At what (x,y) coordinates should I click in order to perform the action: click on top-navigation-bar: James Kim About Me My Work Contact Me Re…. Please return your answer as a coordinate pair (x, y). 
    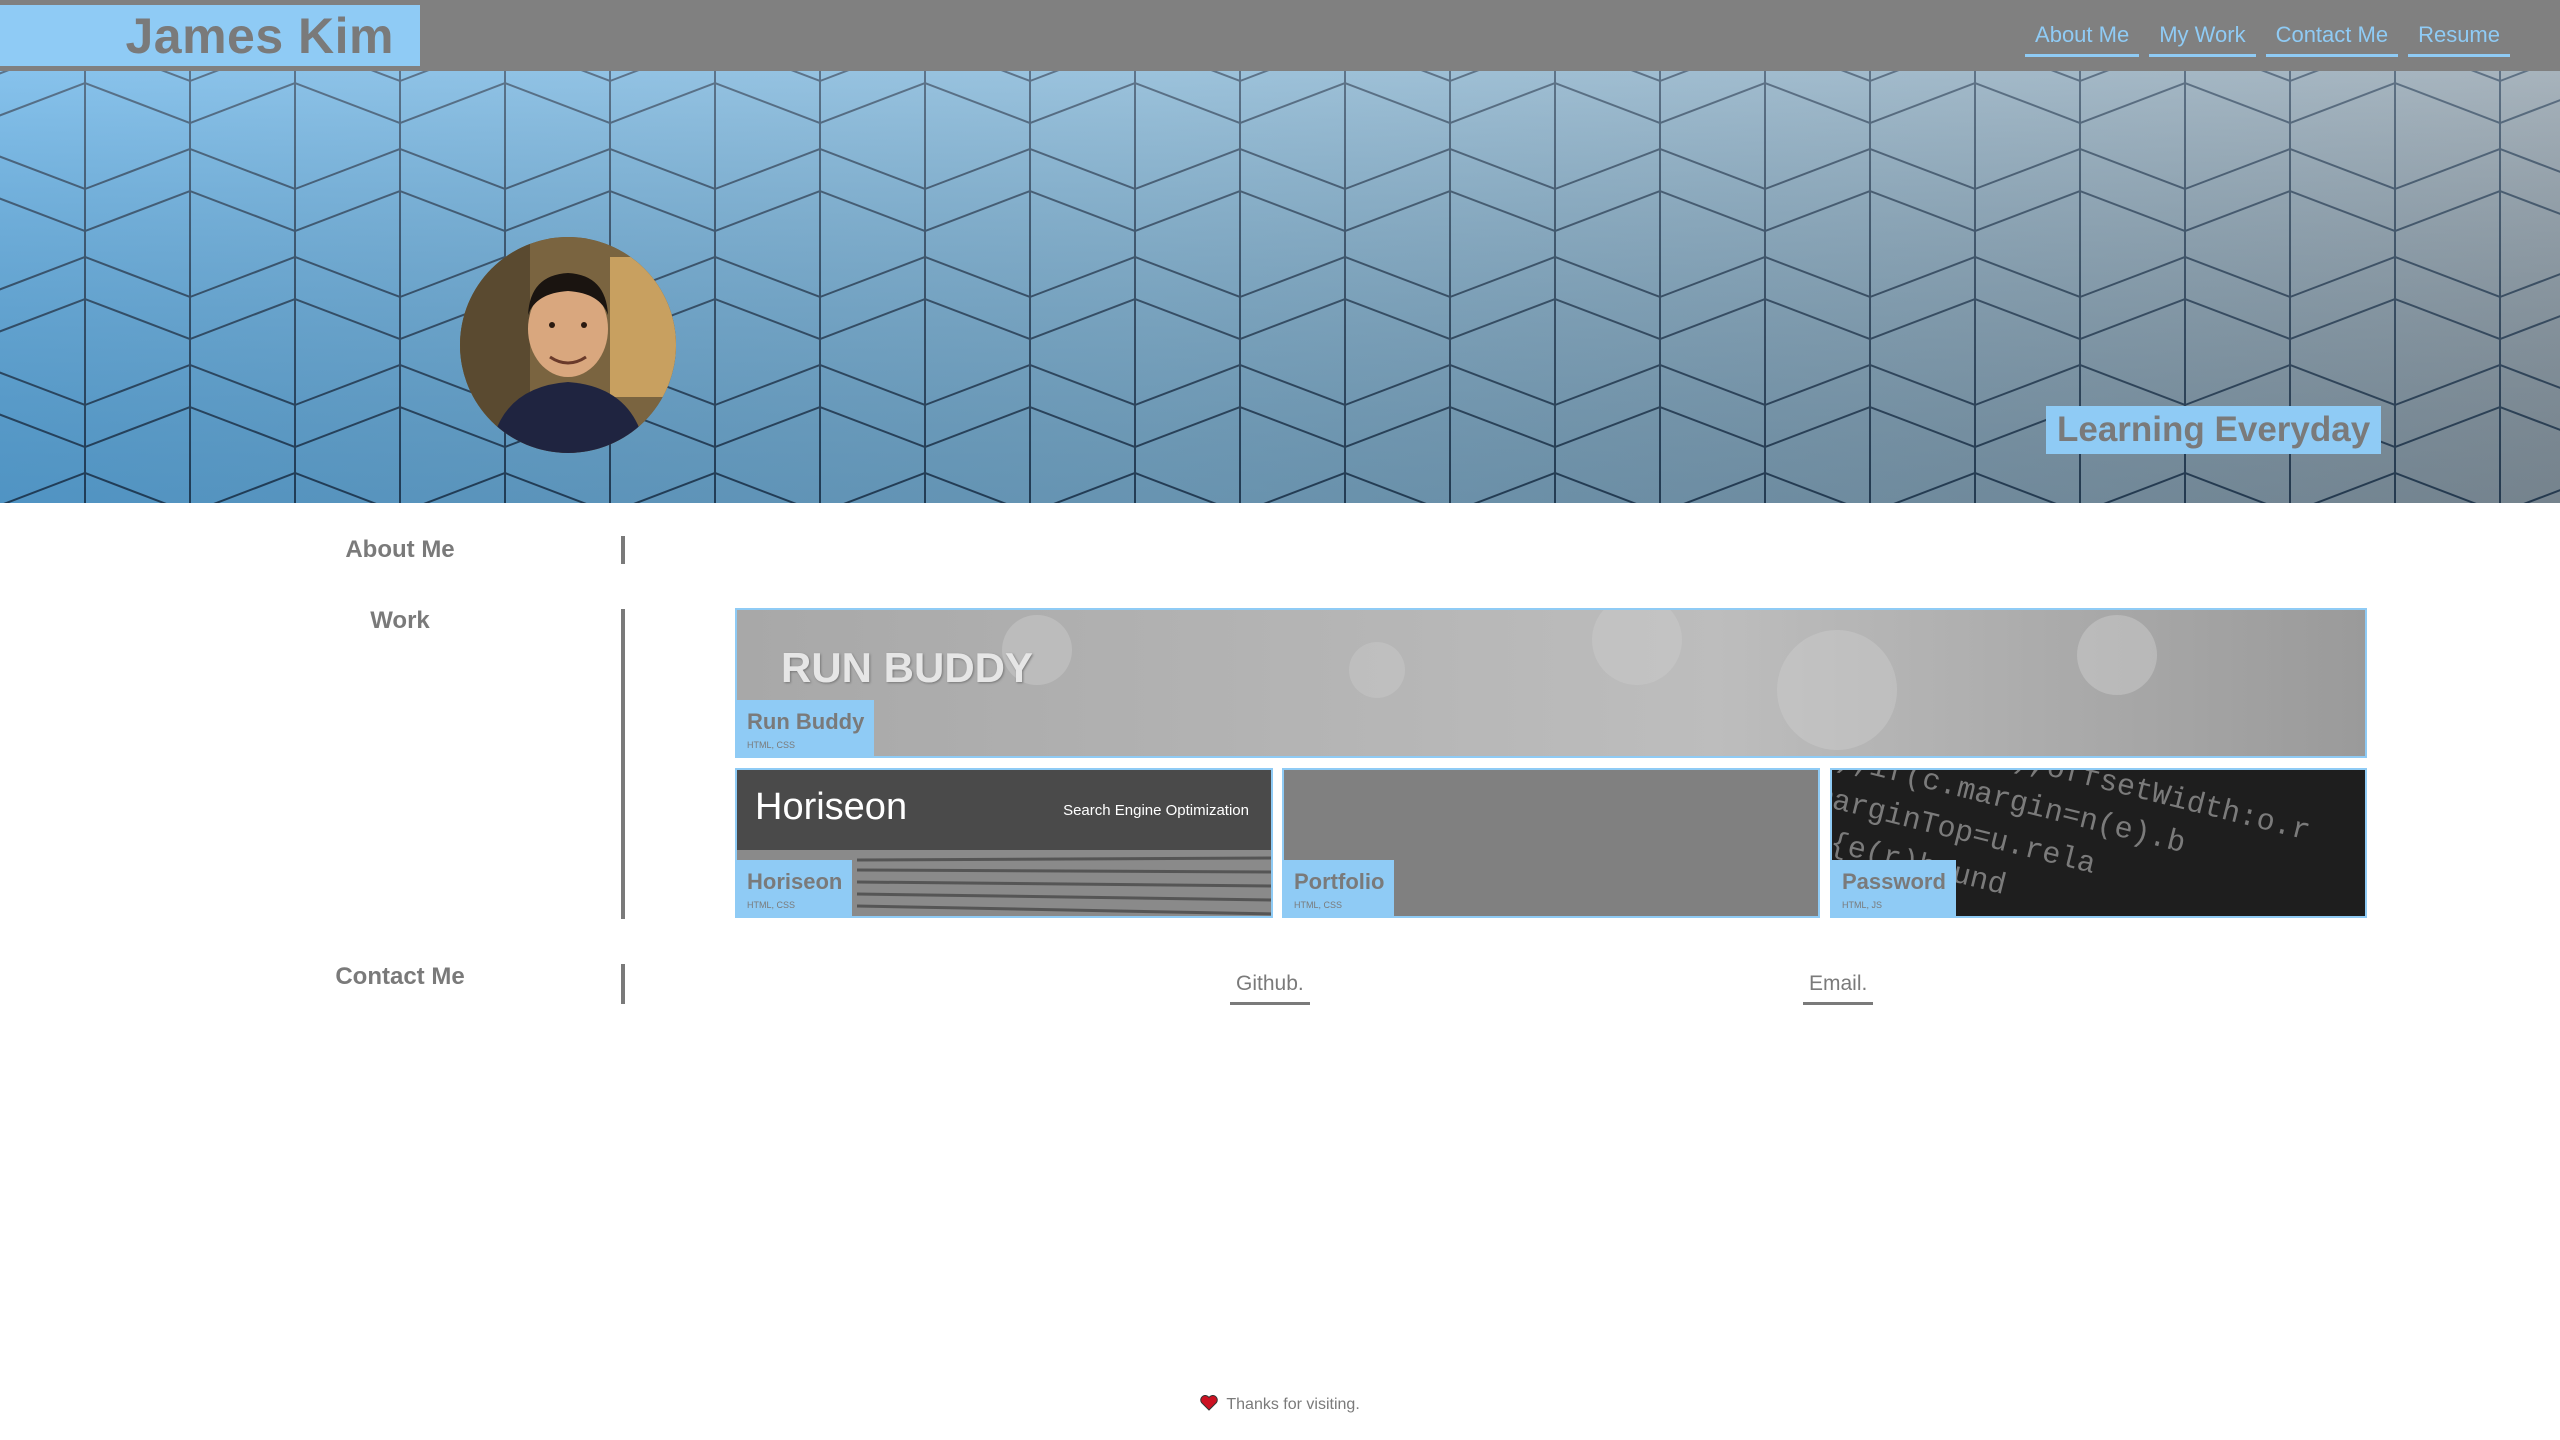
    Looking at the image, I should click on (1280, 35).